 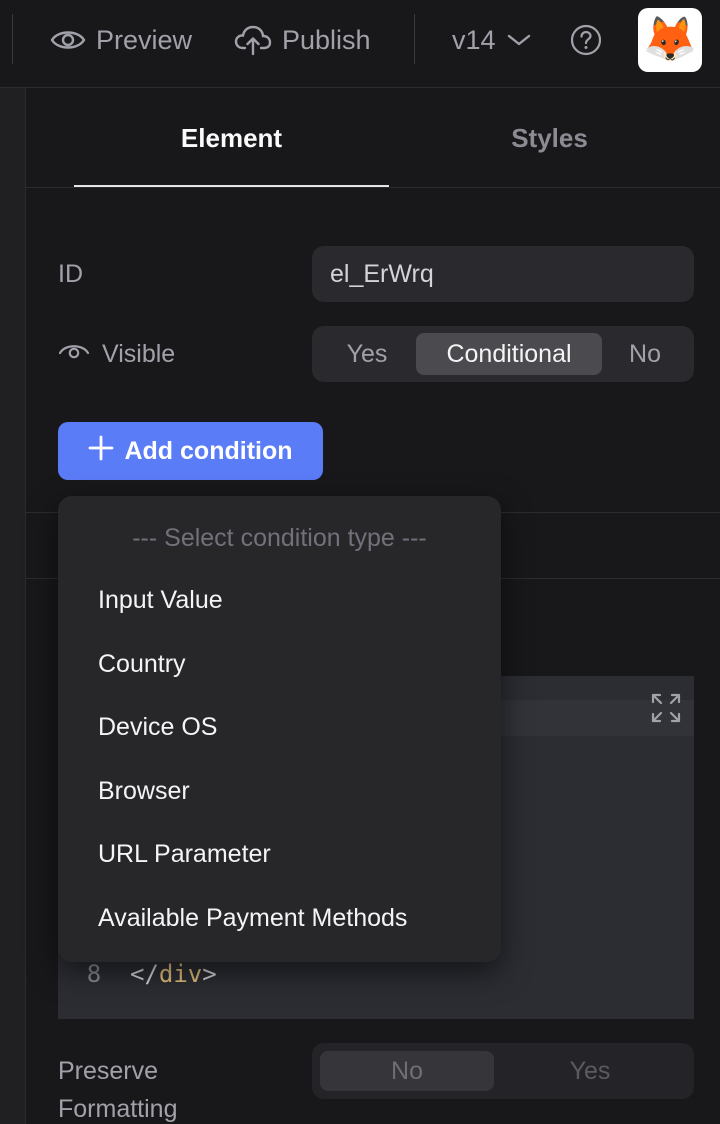 I want to click on id-label-text: ID, so click(x=70, y=273).